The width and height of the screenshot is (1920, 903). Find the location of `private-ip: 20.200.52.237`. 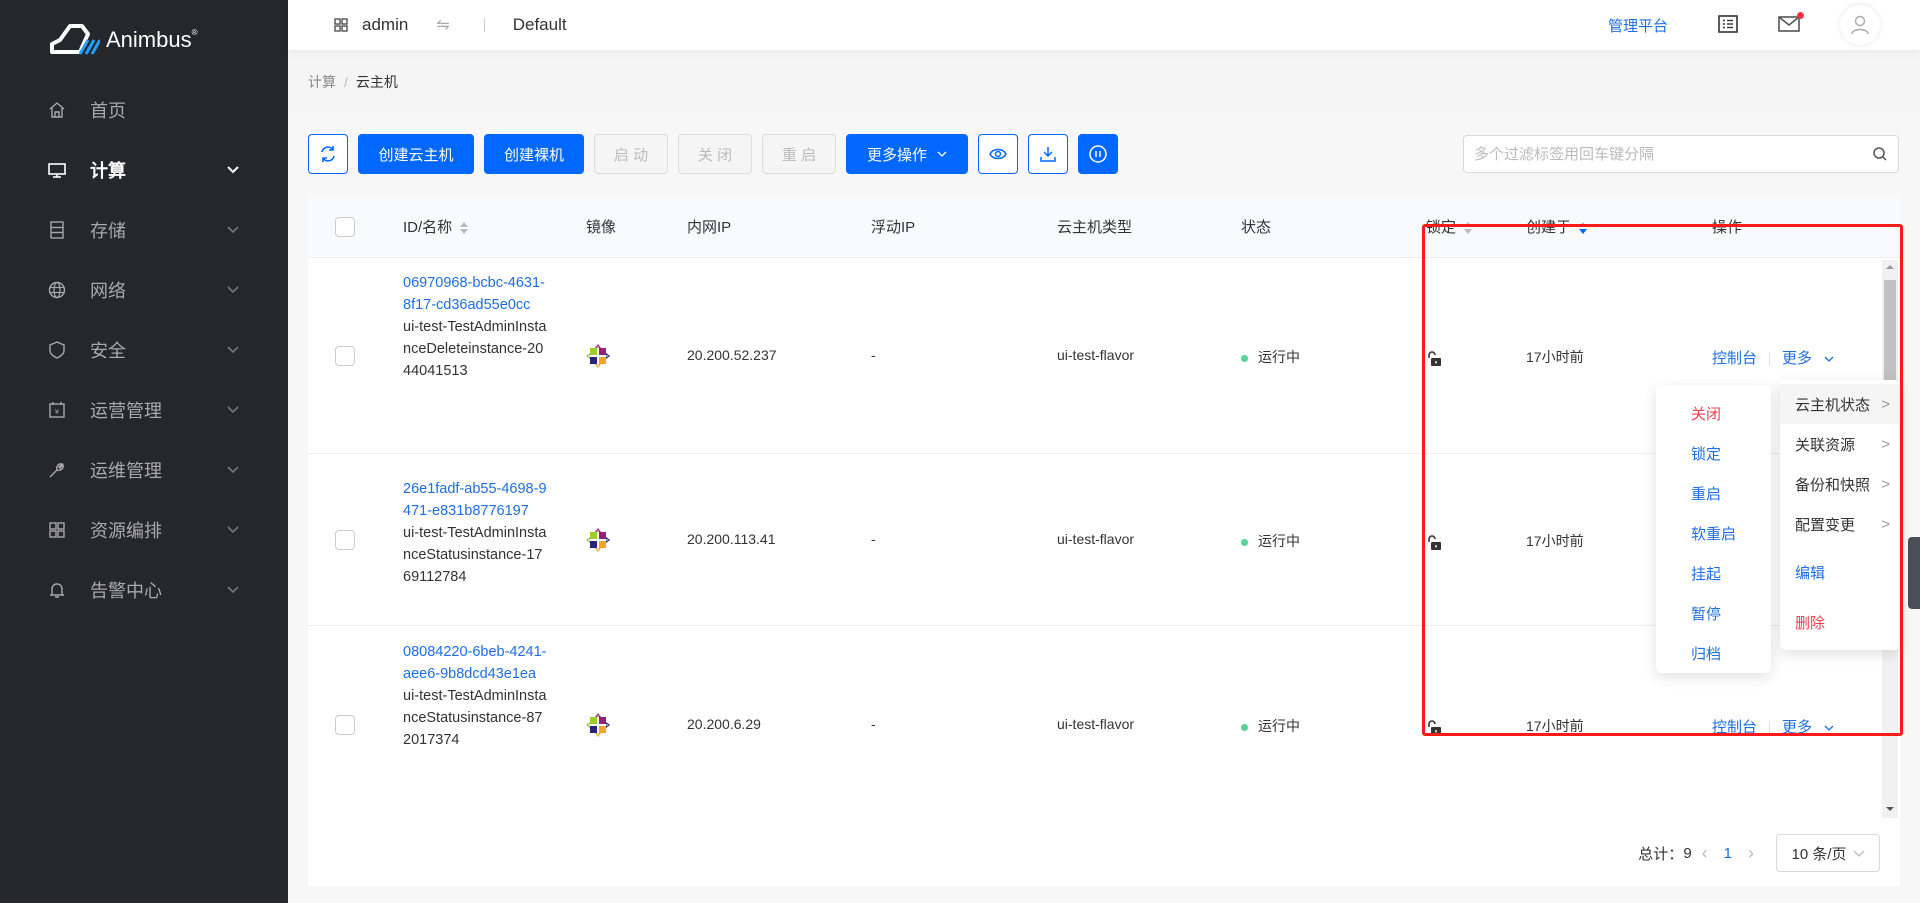

private-ip: 20.200.52.237 is located at coordinates (732, 355).